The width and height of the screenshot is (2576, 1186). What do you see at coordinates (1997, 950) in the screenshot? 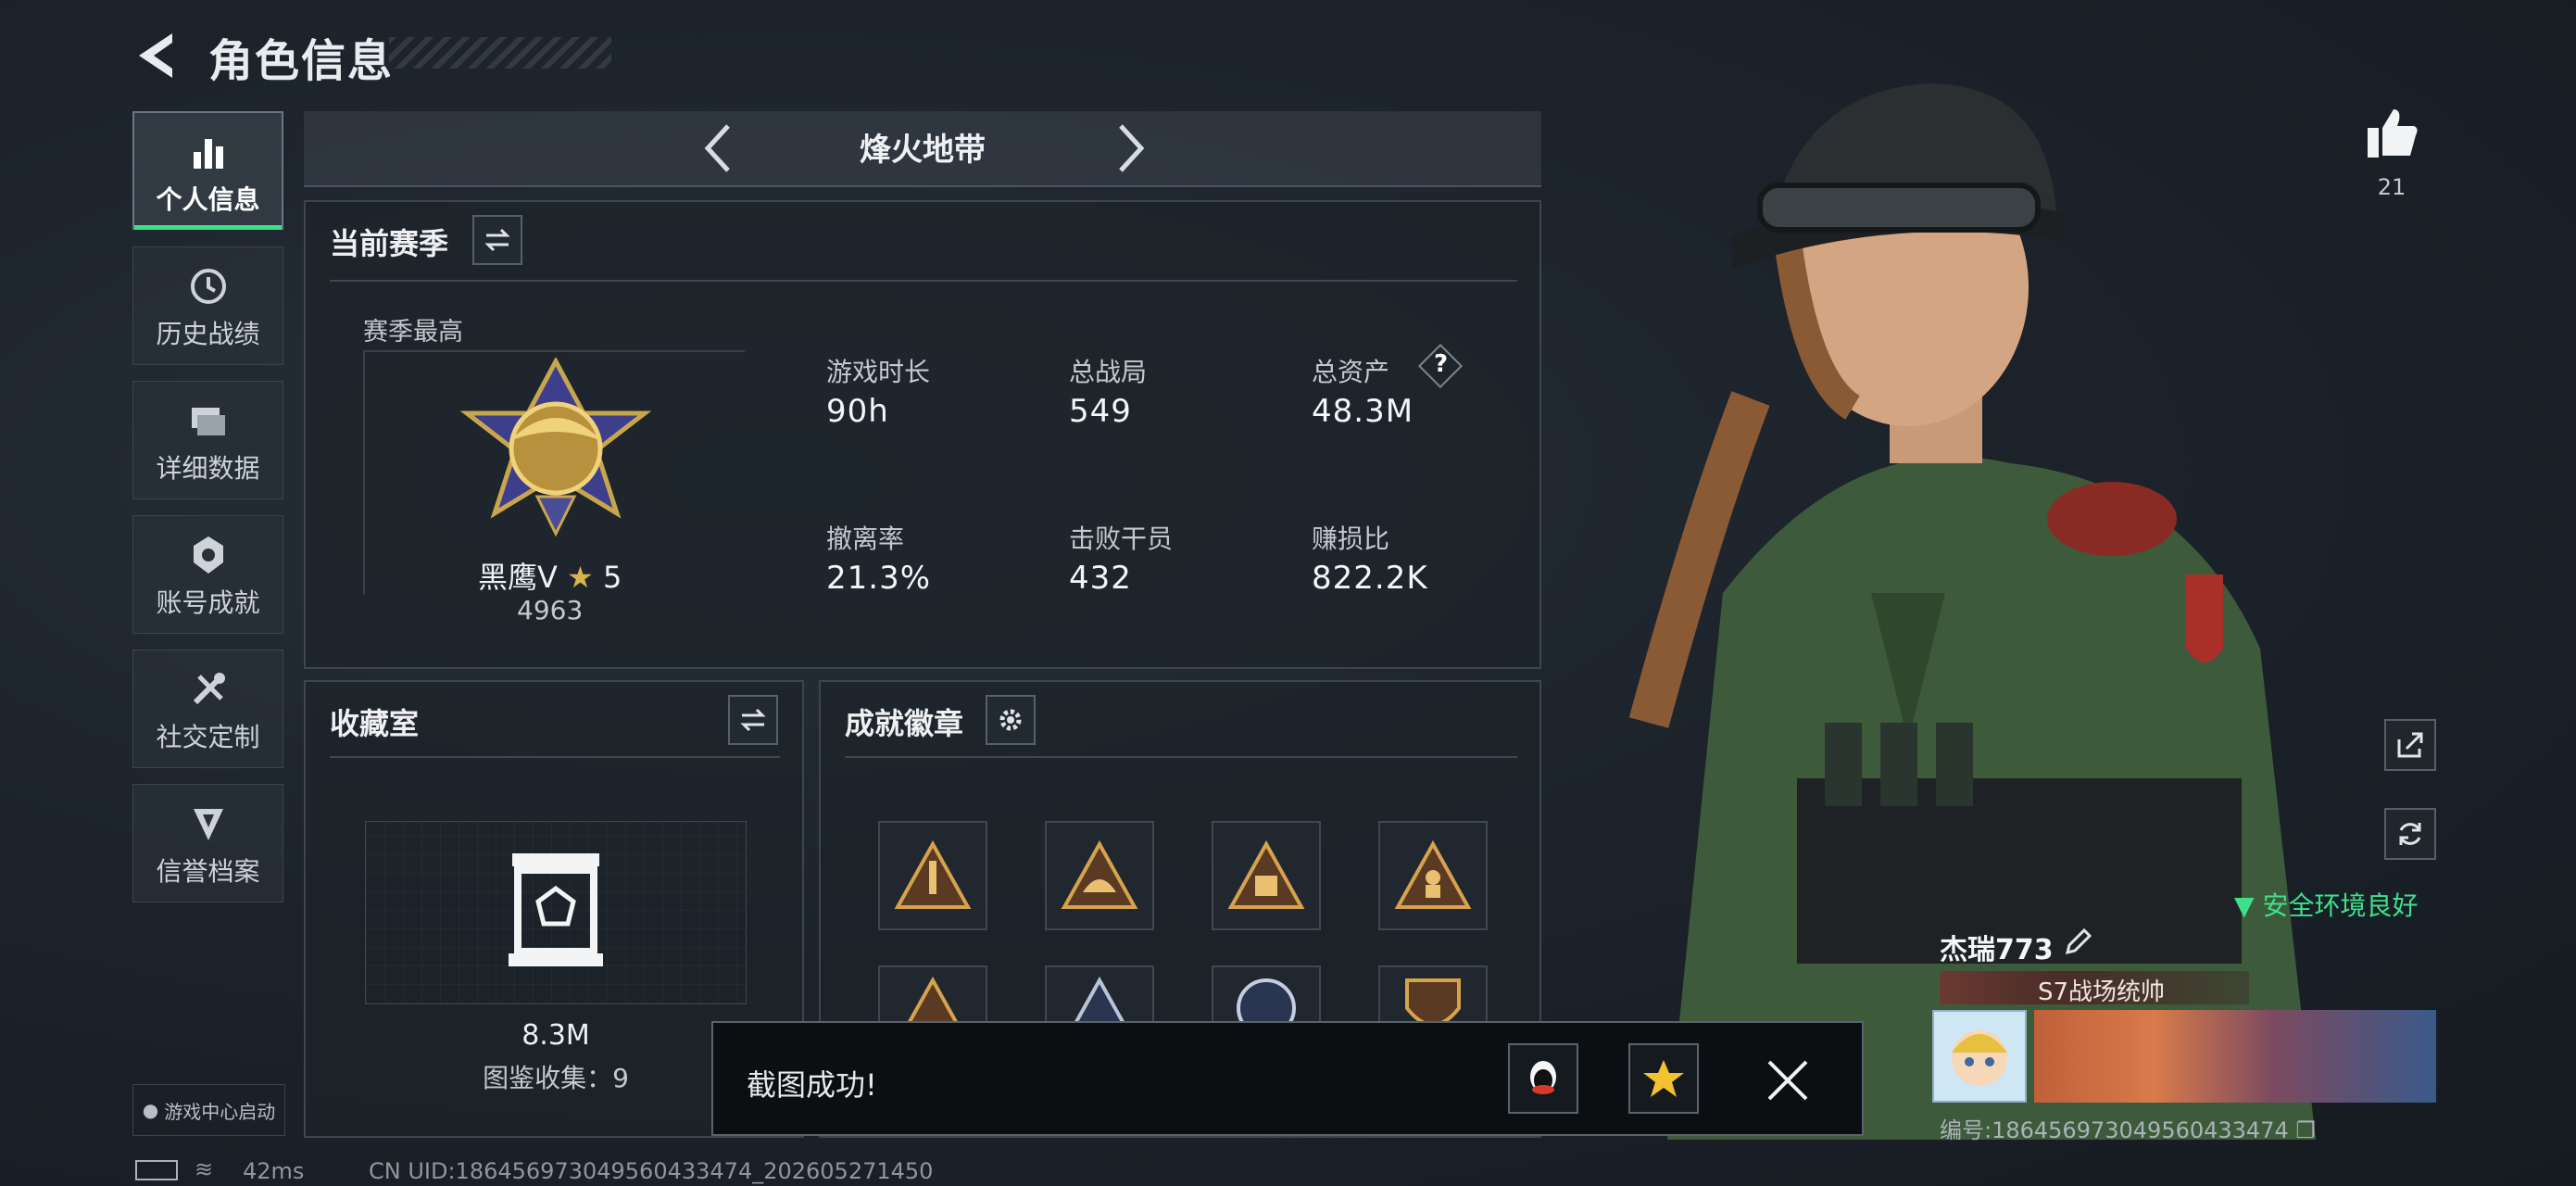
I see `player-name: 杰瑞773` at bounding box center [1997, 950].